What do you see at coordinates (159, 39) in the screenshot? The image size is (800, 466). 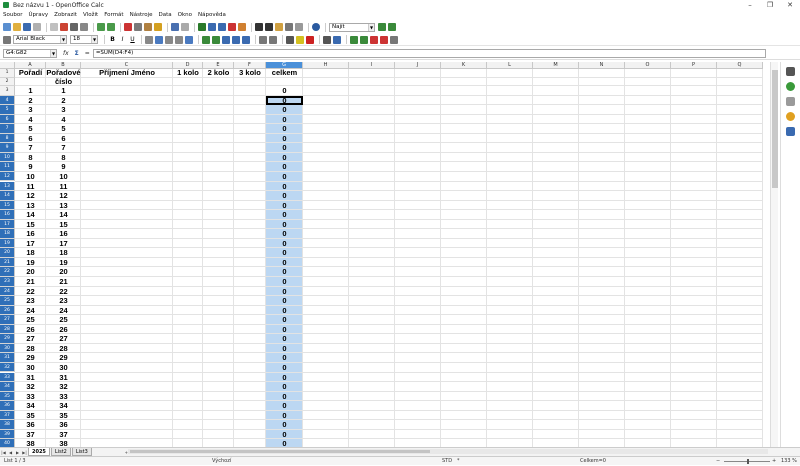 I see `align-center-icon` at bounding box center [159, 39].